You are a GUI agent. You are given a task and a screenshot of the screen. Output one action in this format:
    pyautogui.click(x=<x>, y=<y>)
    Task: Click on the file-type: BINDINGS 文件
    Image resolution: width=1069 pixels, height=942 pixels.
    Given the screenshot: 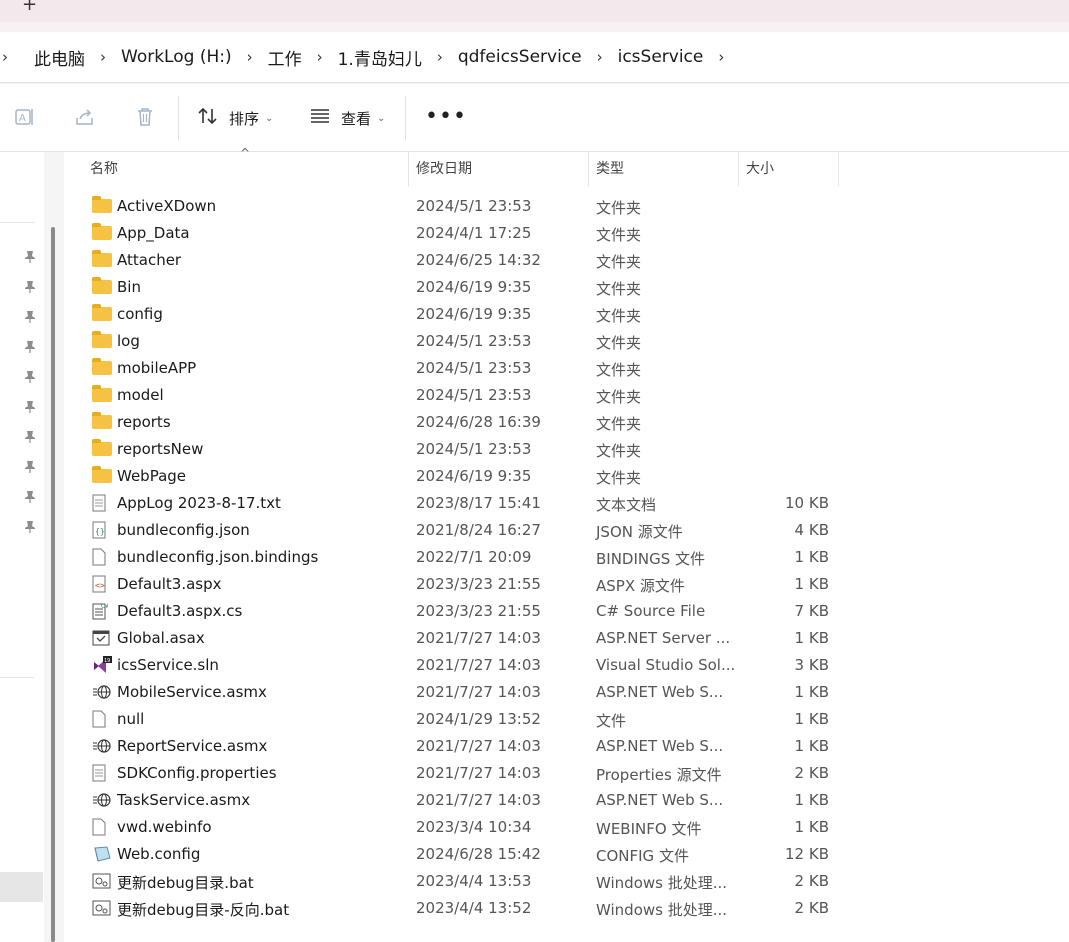 What is the action you would take?
    pyautogui.click(x=651, y=559)
    